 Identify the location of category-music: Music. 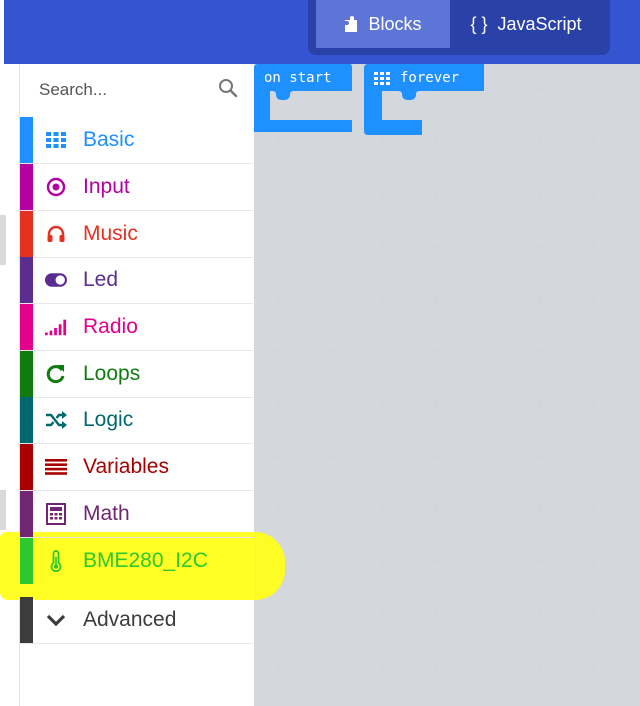
(136, 234).